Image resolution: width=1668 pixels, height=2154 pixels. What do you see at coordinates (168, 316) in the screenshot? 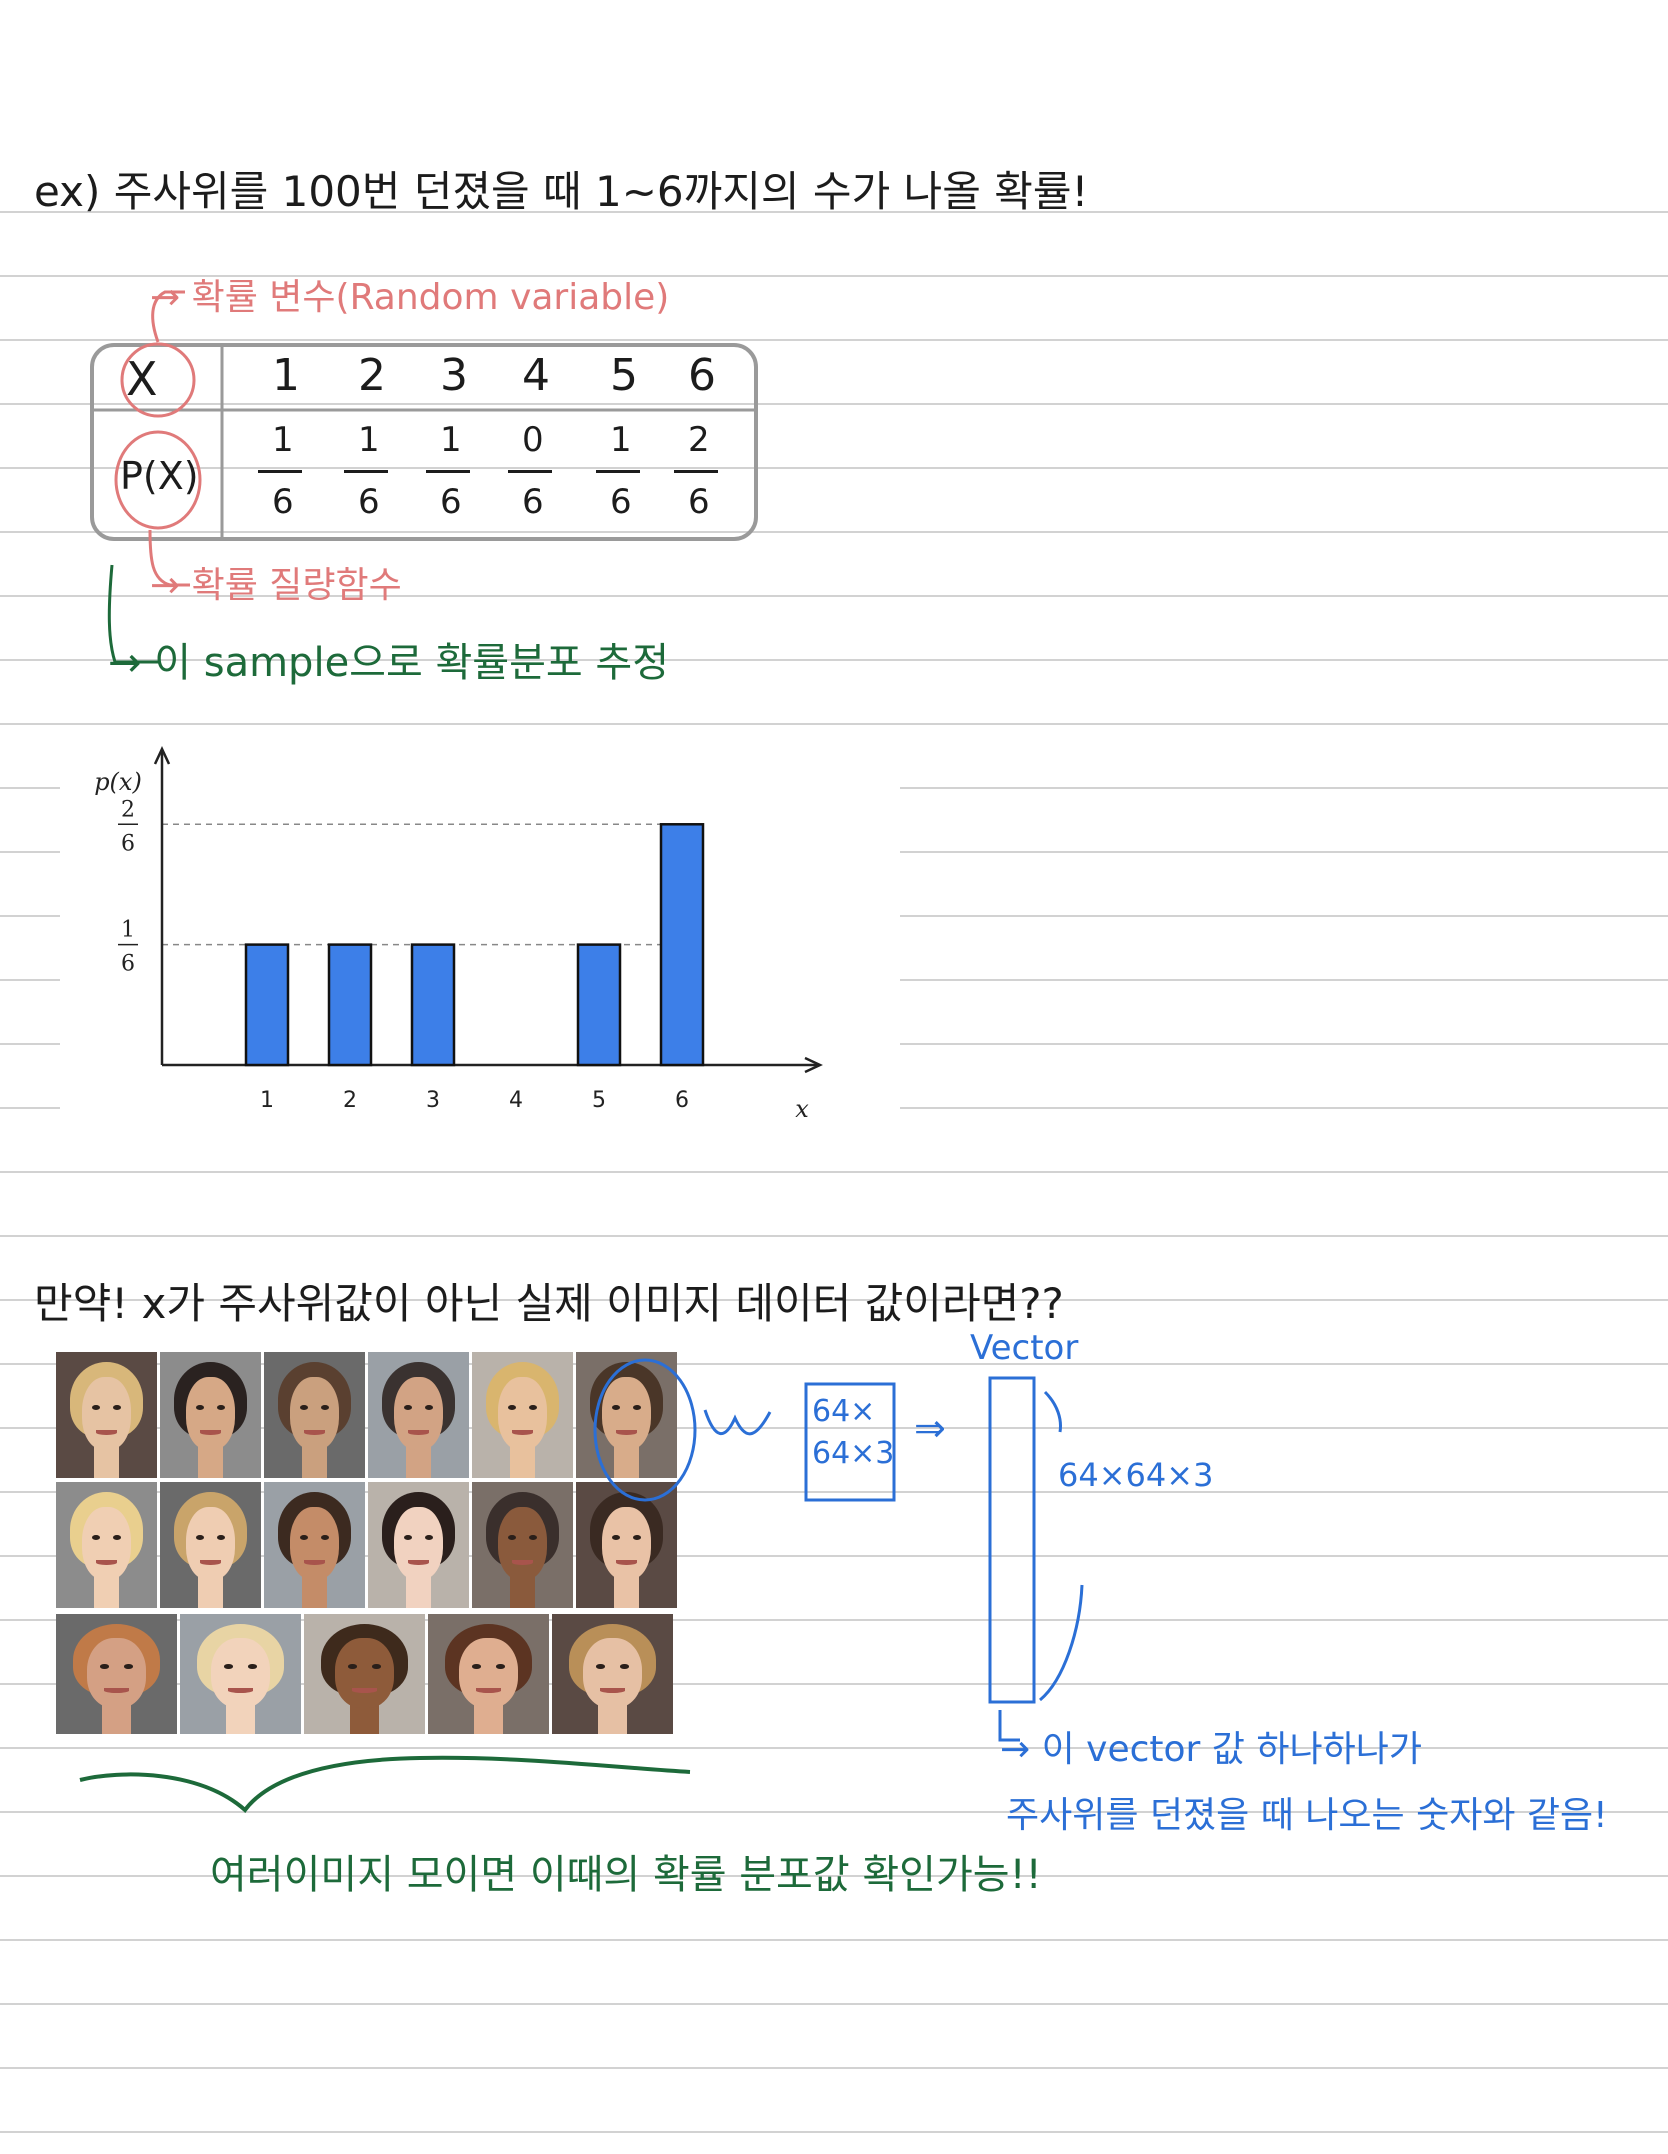
I see `rv-arrow` at bounding box center [168, 316].